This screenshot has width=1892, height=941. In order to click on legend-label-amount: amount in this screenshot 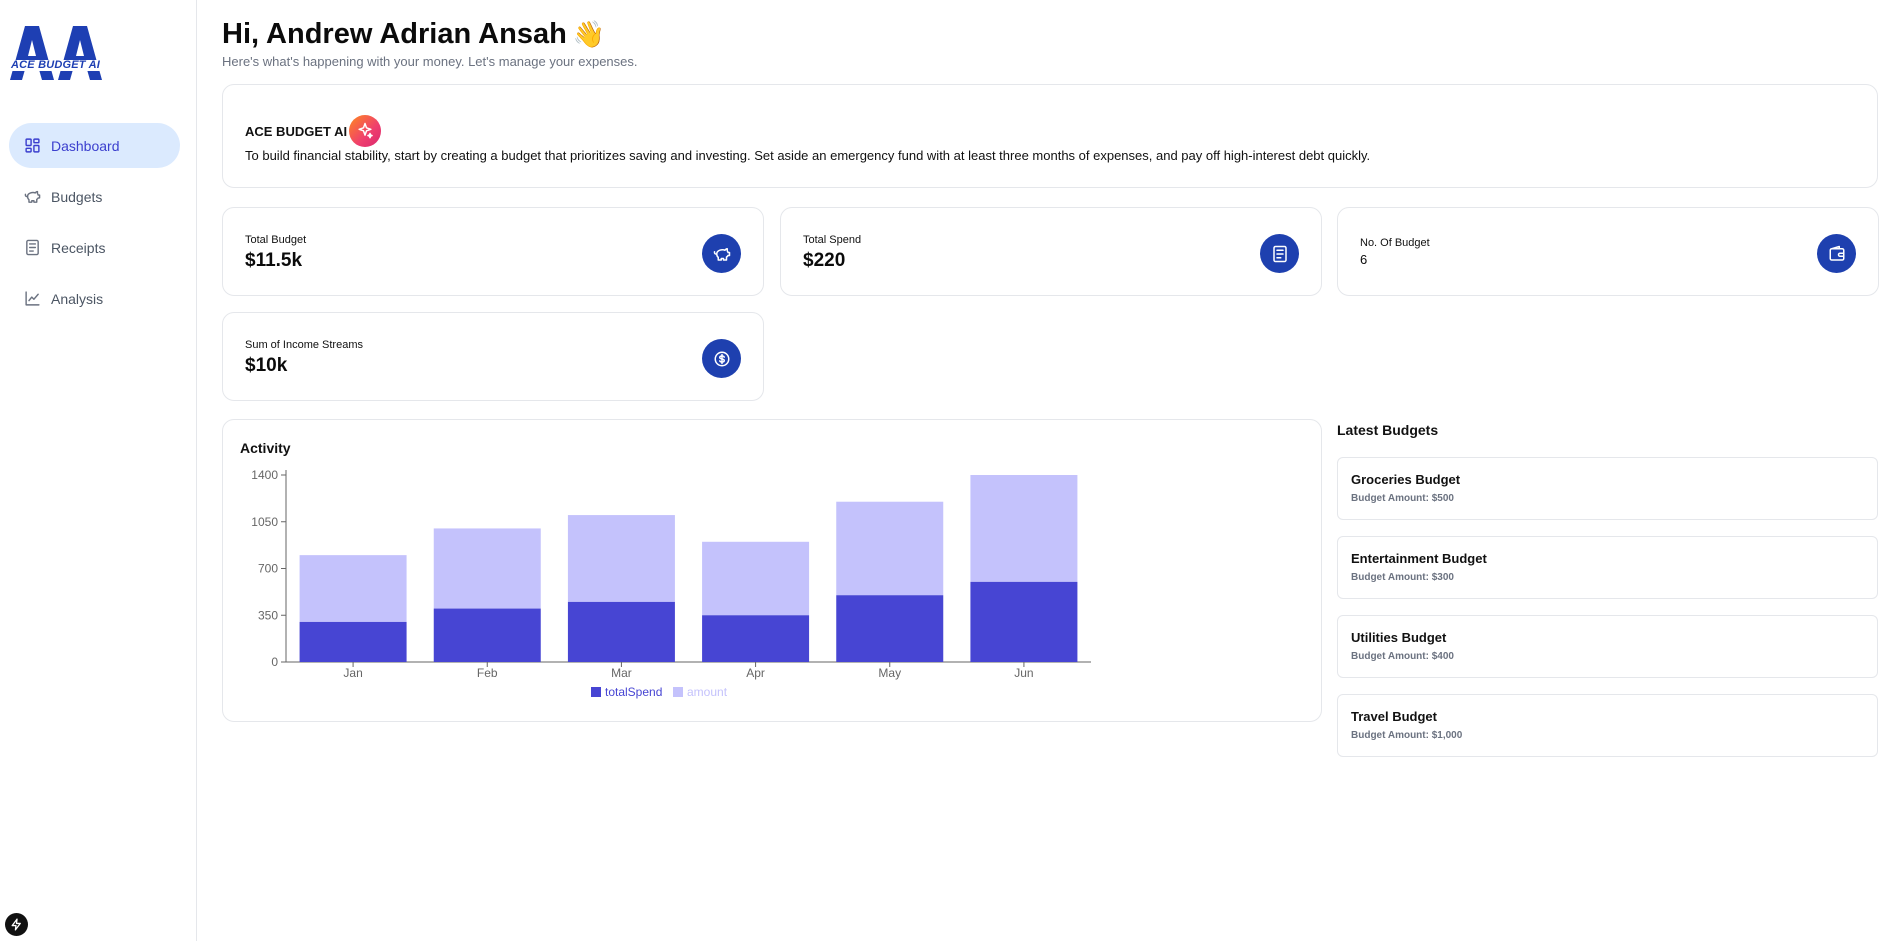, I will do `click(707, 692)`.